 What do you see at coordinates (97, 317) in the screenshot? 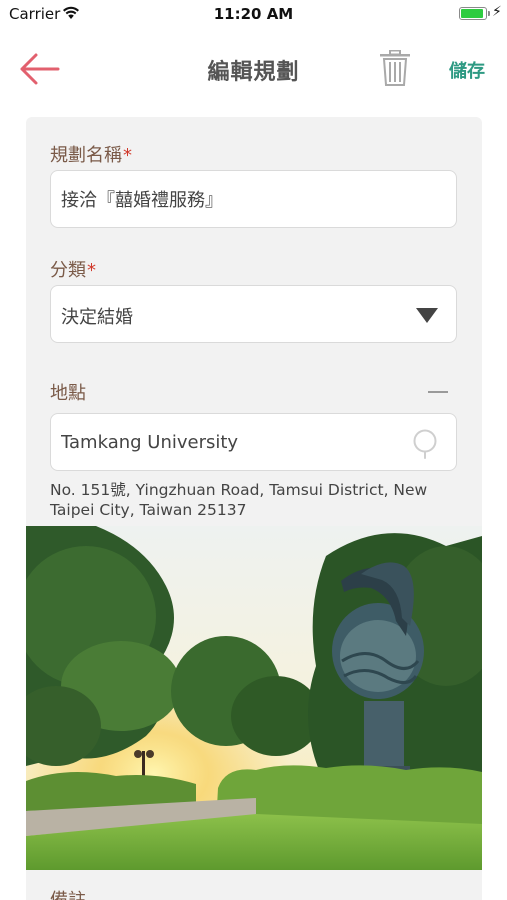
I see `category-value: 決定結婚` at bounding box center [97, 317].